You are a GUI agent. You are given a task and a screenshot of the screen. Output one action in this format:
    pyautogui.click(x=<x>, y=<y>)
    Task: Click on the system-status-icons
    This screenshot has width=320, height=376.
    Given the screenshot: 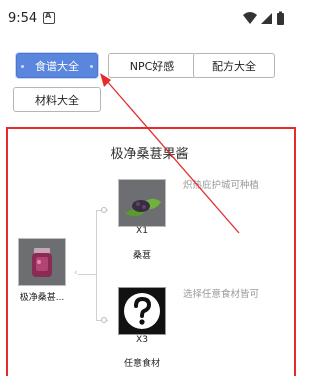 What is the action you would take?
    pyautogui.click(x=263, y=18)
    